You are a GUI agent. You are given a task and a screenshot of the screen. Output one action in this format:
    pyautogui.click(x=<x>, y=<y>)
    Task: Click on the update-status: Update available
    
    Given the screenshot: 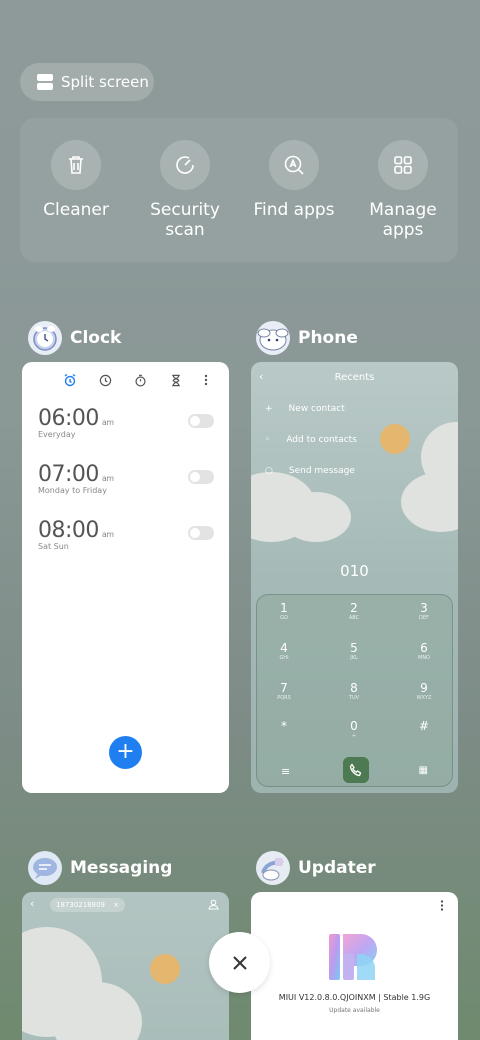 What is the action you would take?
    pyautogui.click(x=354, y=1010)
    